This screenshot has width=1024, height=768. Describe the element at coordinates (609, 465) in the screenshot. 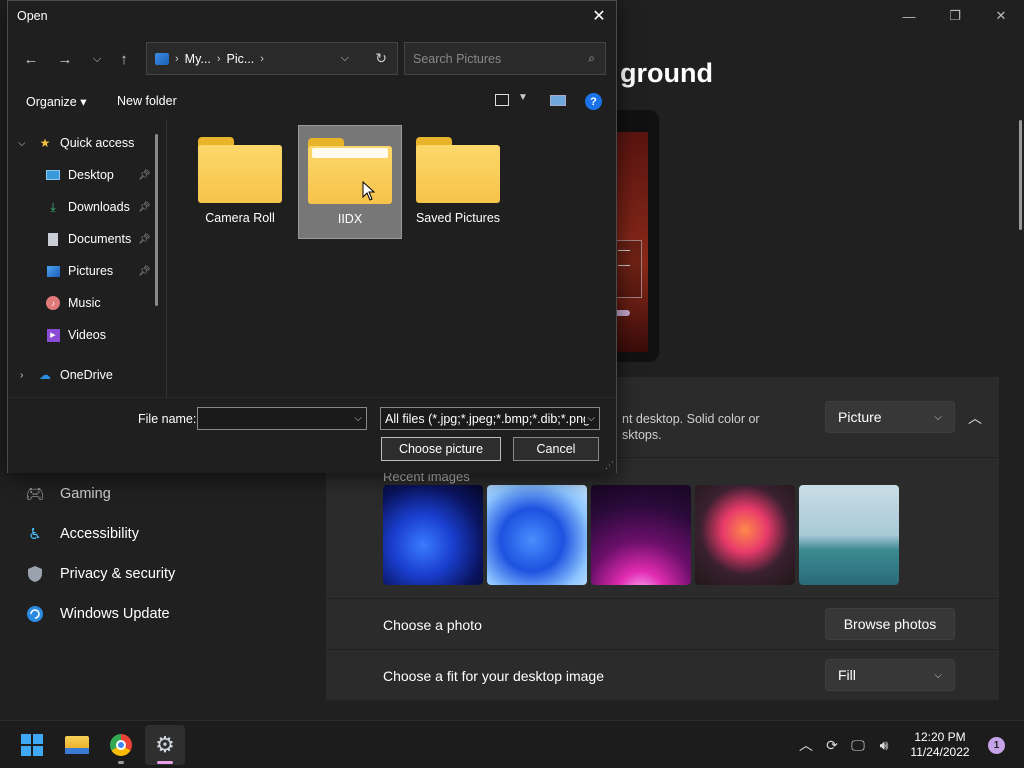

I see `resize-grip-icon: ⋰` at that location.